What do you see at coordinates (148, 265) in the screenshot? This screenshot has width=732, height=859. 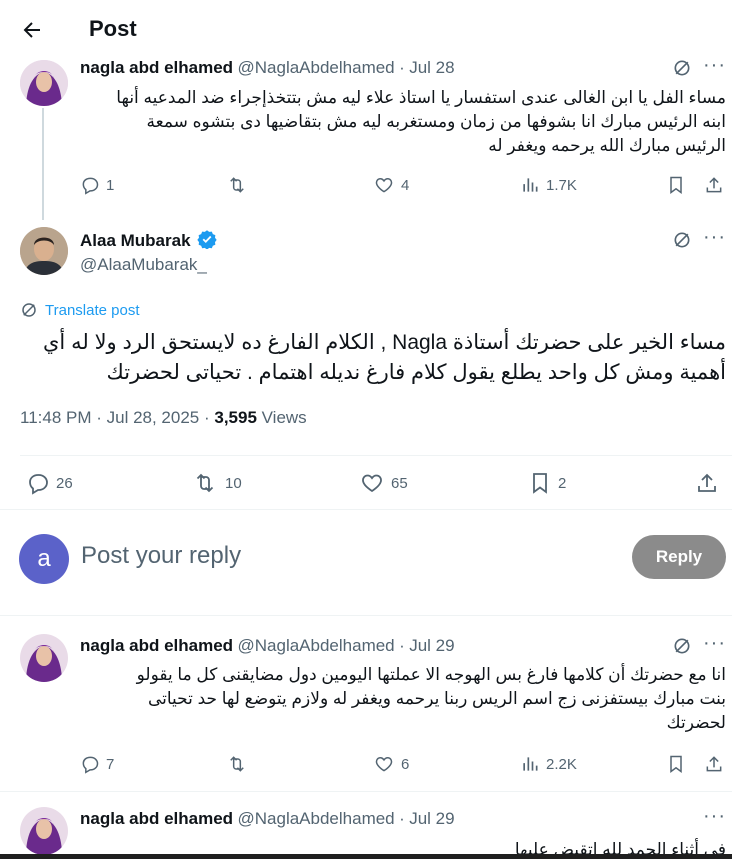 I see `author-handle: @AlaaMubarak_` at bounding box center [148, 265].